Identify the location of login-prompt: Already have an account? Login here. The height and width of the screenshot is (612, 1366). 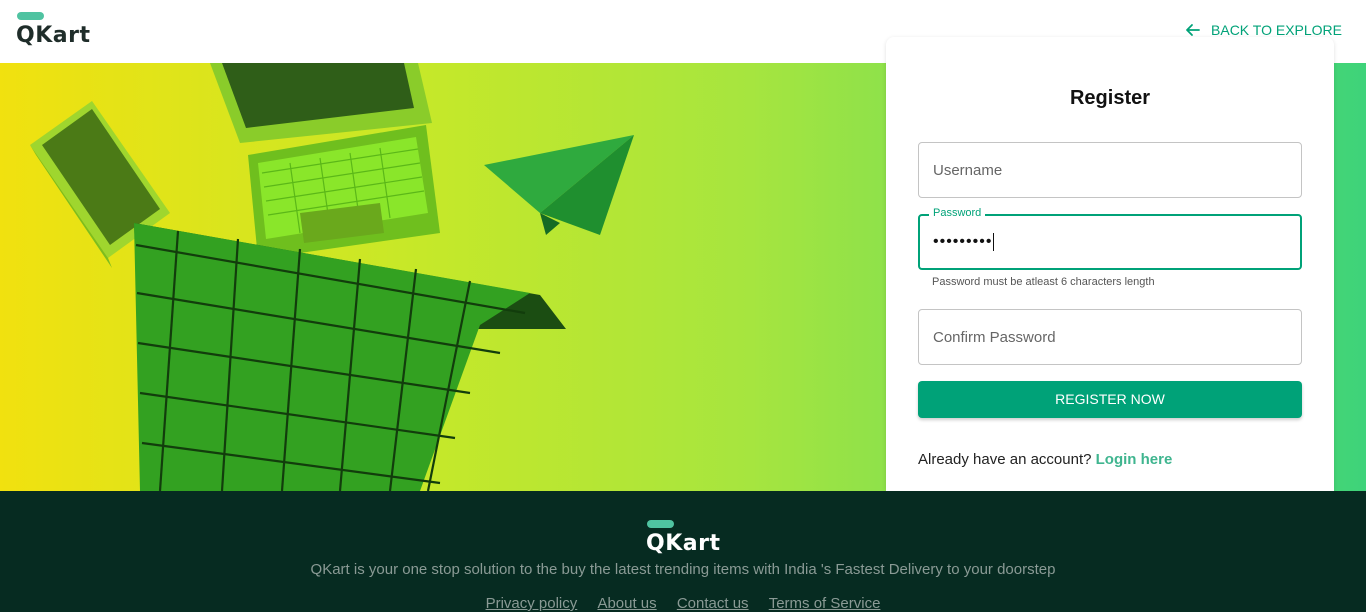
(1045, 459).